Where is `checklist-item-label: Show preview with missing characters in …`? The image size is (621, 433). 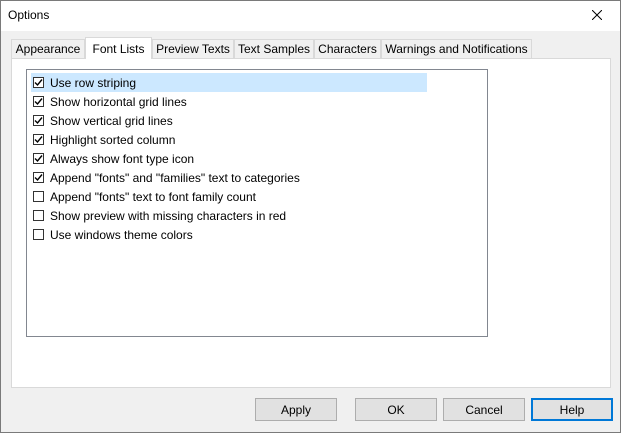 checklist-item-label: Show preview with missing characters in … is located at coordinates (168, 215).